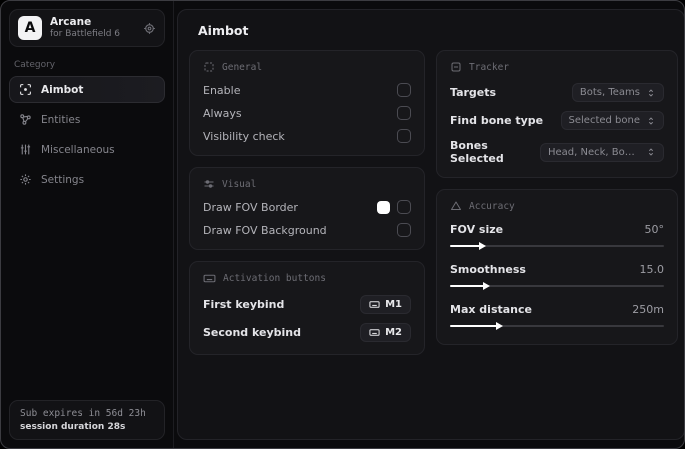 Image resolution: width=685 pixels, height=449 pixels. What do you see at coordinates (492, 206) in the screenshot?
I see `section-title: Accuracy` at bounding box center [492, 206].